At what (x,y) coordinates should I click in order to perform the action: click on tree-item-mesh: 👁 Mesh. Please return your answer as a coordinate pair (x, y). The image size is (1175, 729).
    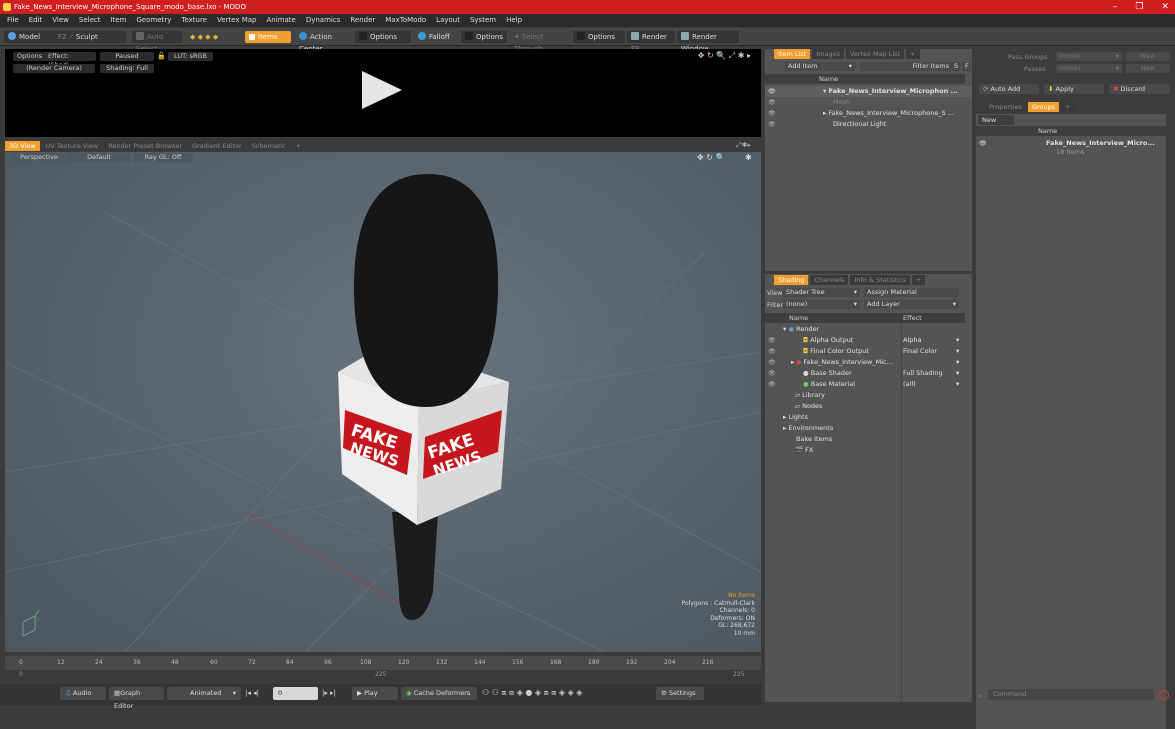
    Looking at the image, I should click on (868, 102).